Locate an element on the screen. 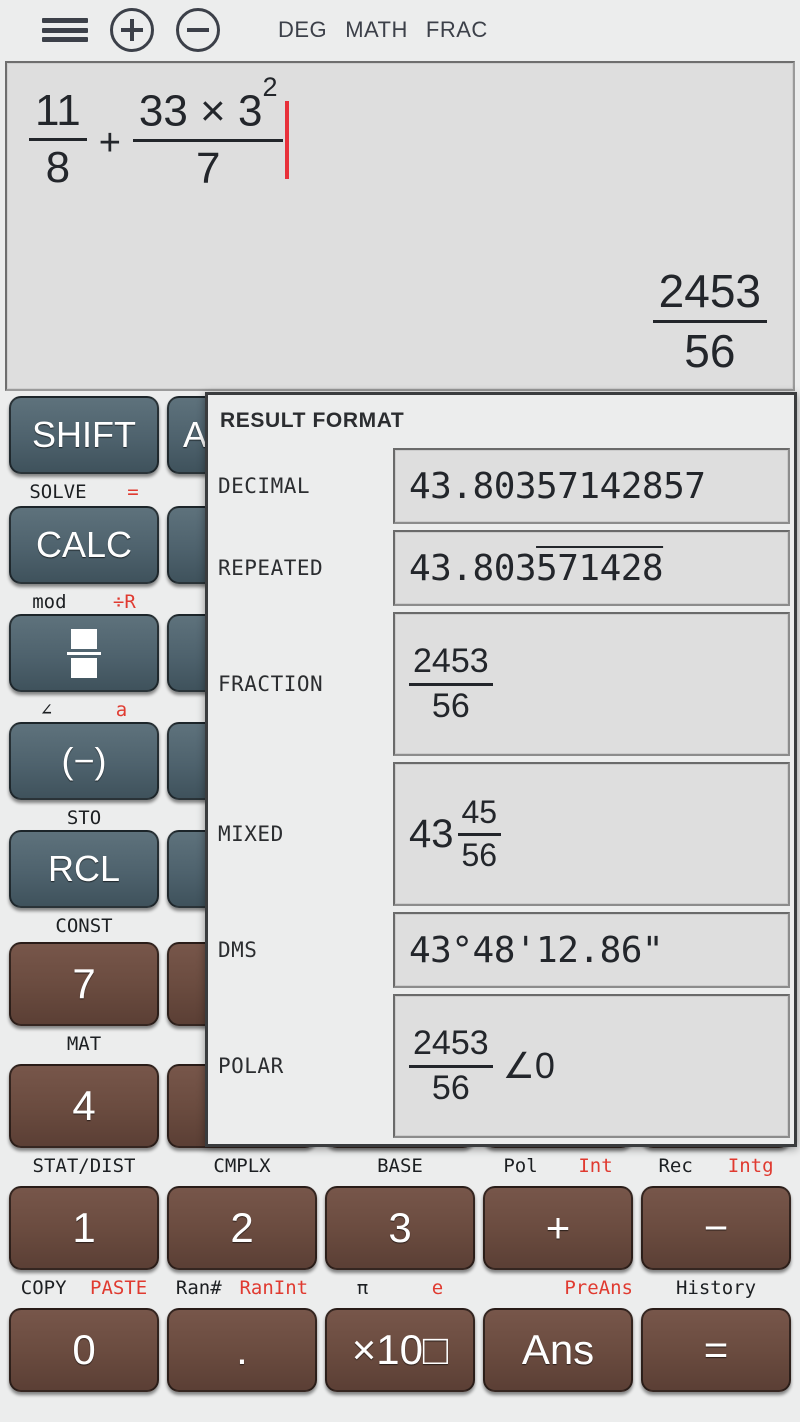 Image resolution: width=800 pixels, height=1422 pixels. shift-function-label: History is located at coordinates (716, 1288).